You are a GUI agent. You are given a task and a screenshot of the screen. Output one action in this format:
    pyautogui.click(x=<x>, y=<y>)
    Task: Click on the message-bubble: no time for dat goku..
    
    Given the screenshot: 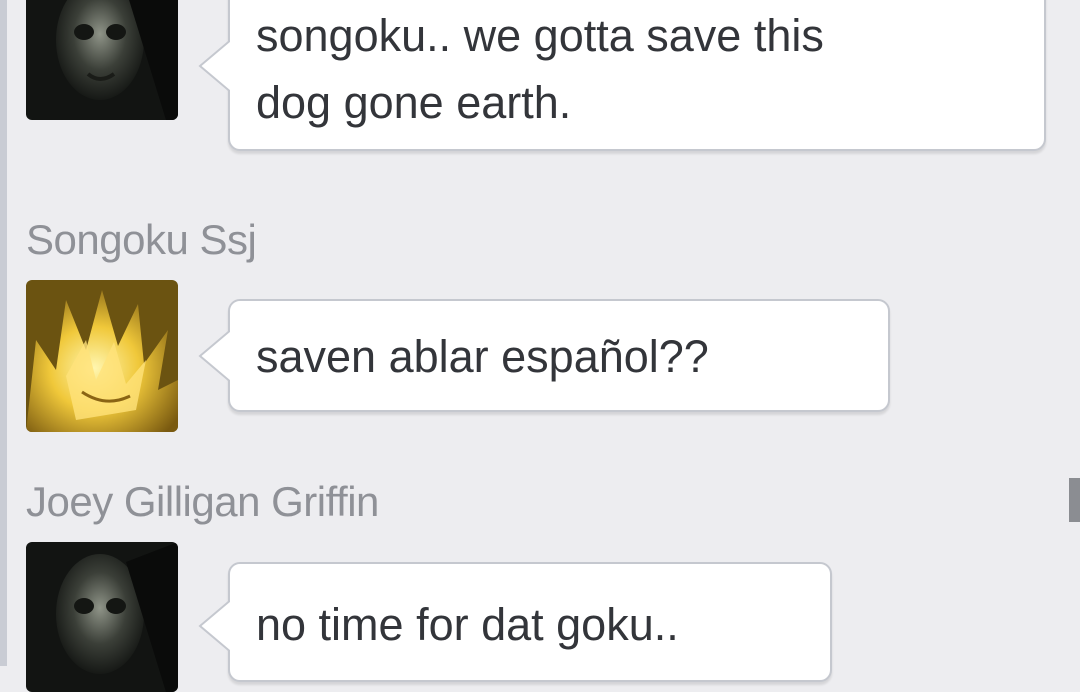 What is the action you would take?
    pyautogui.click(x=515, y=622)
    